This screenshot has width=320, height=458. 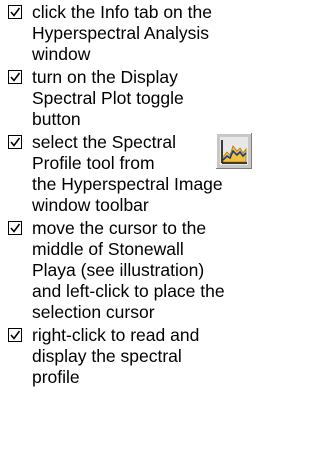 I want to click on checklist-text: profile, so click(x=56, y=377).